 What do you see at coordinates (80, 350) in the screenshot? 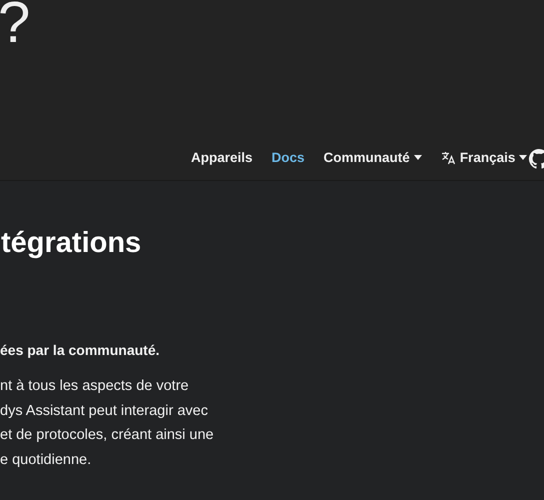
I see `lead-text: ées par la communauté.` at bounding box center [80, 350].